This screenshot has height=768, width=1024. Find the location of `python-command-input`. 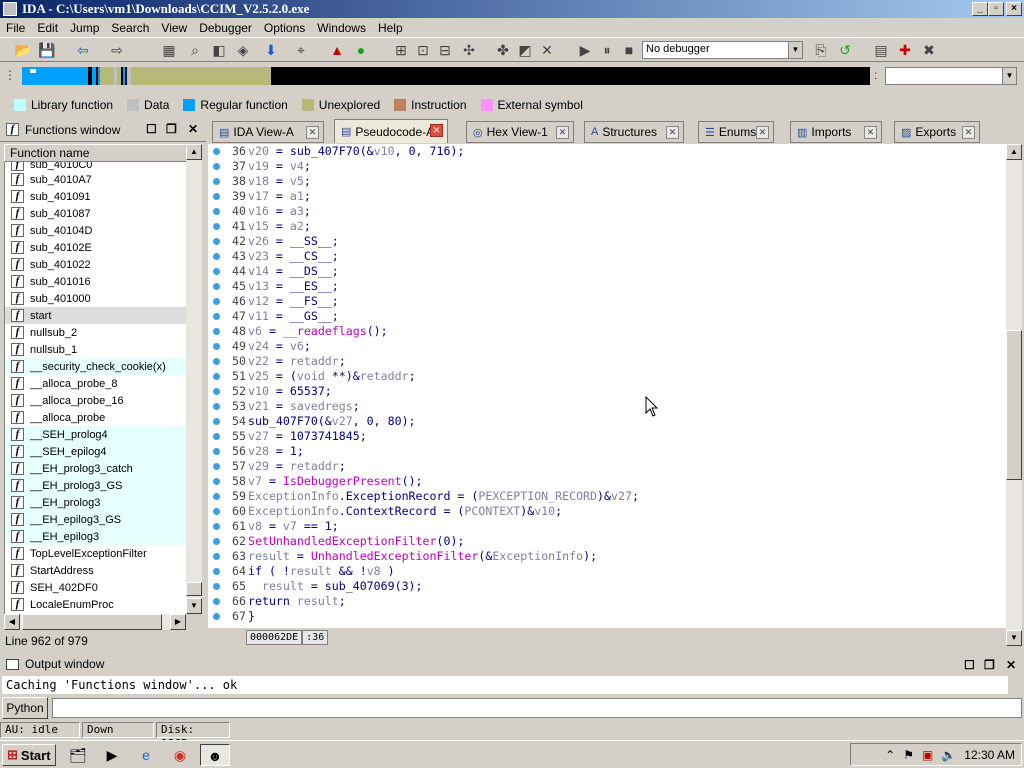

python-command-input is located at coordinates (537, 708).